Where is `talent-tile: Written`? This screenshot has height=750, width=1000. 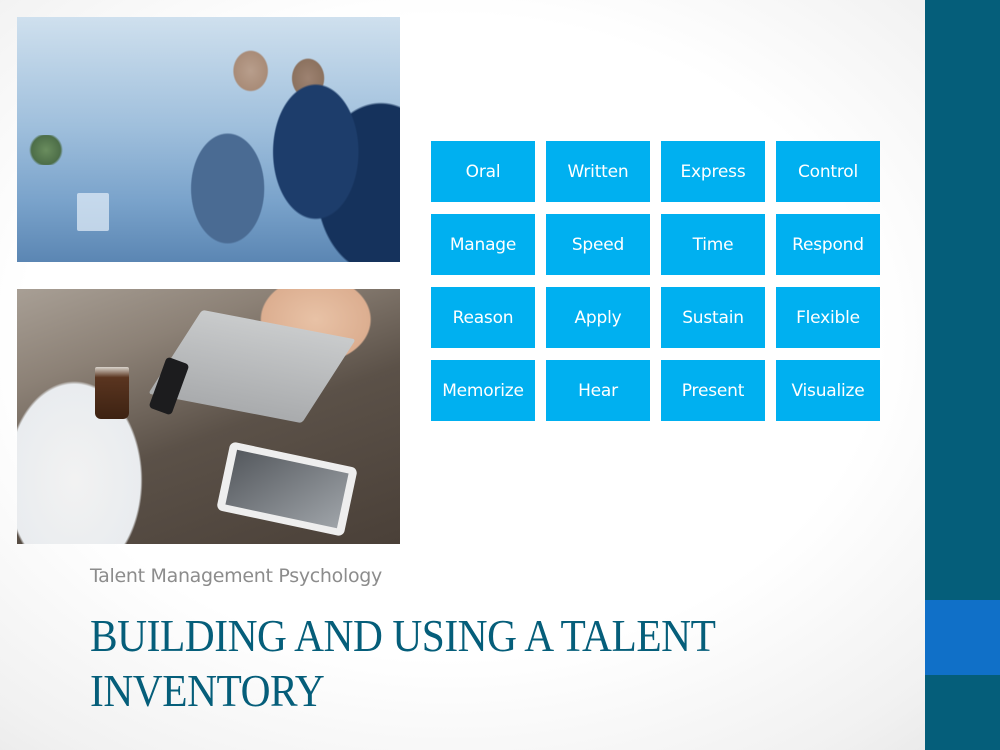 talent-tile: Written is located at coordinates (598, 171).